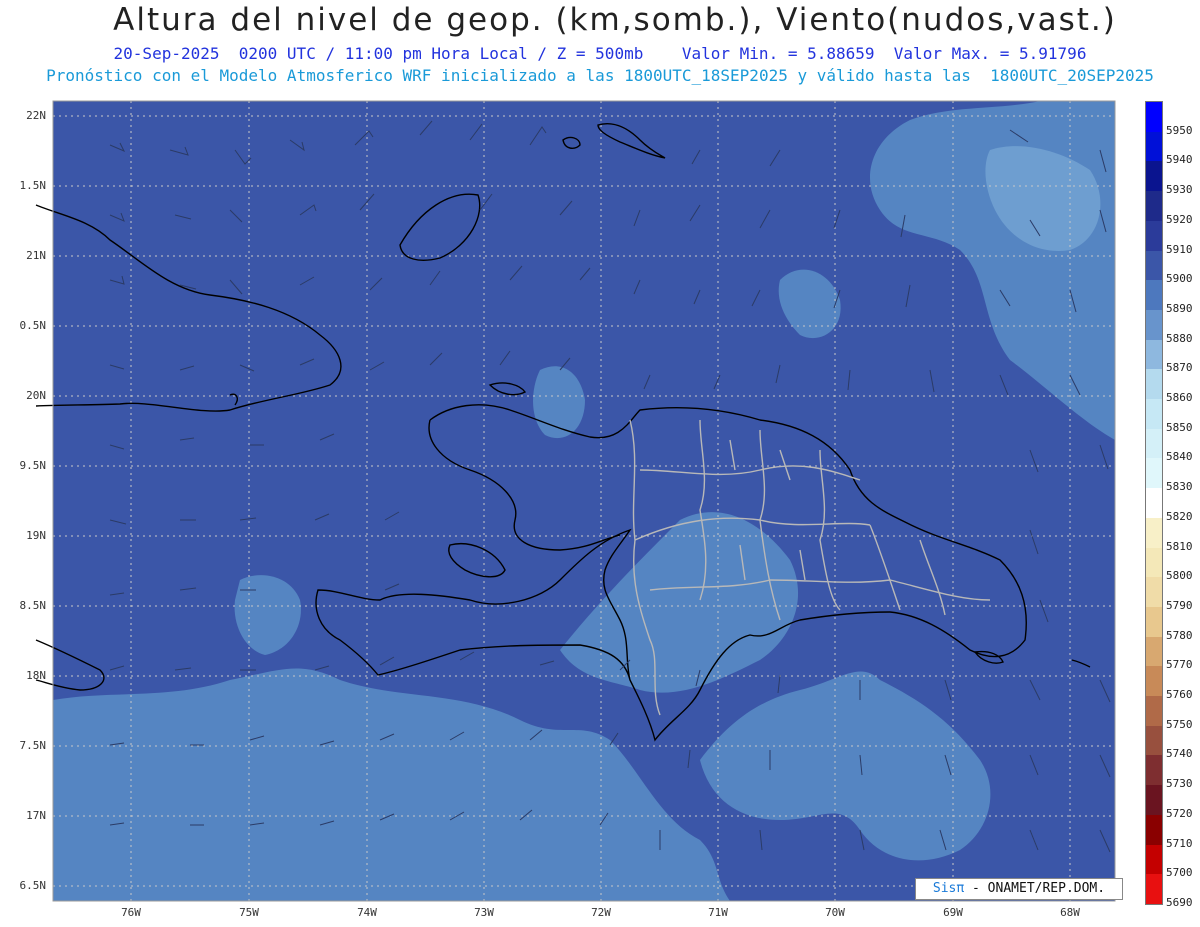 Image resolution: width=1200 pixels, height=927 pixels. Describe the element at coordinates (36, 395) in the screenshot. I see `lat-label: 20N` at that location.